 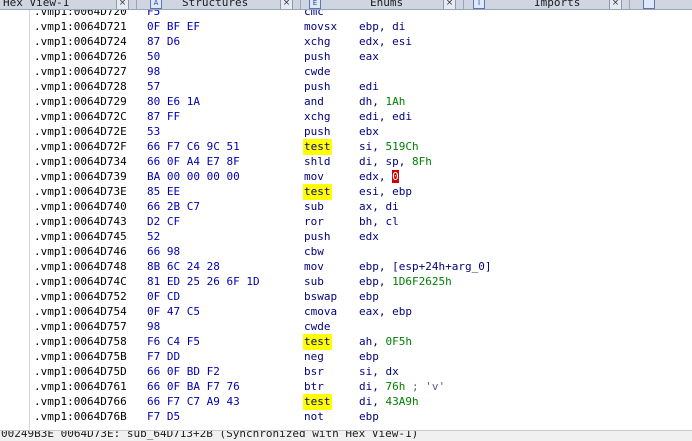 I want to click on listing-line: .vmp1:0064D721 0F BF EF movsx ebp, di, so click(x=359, y=27).